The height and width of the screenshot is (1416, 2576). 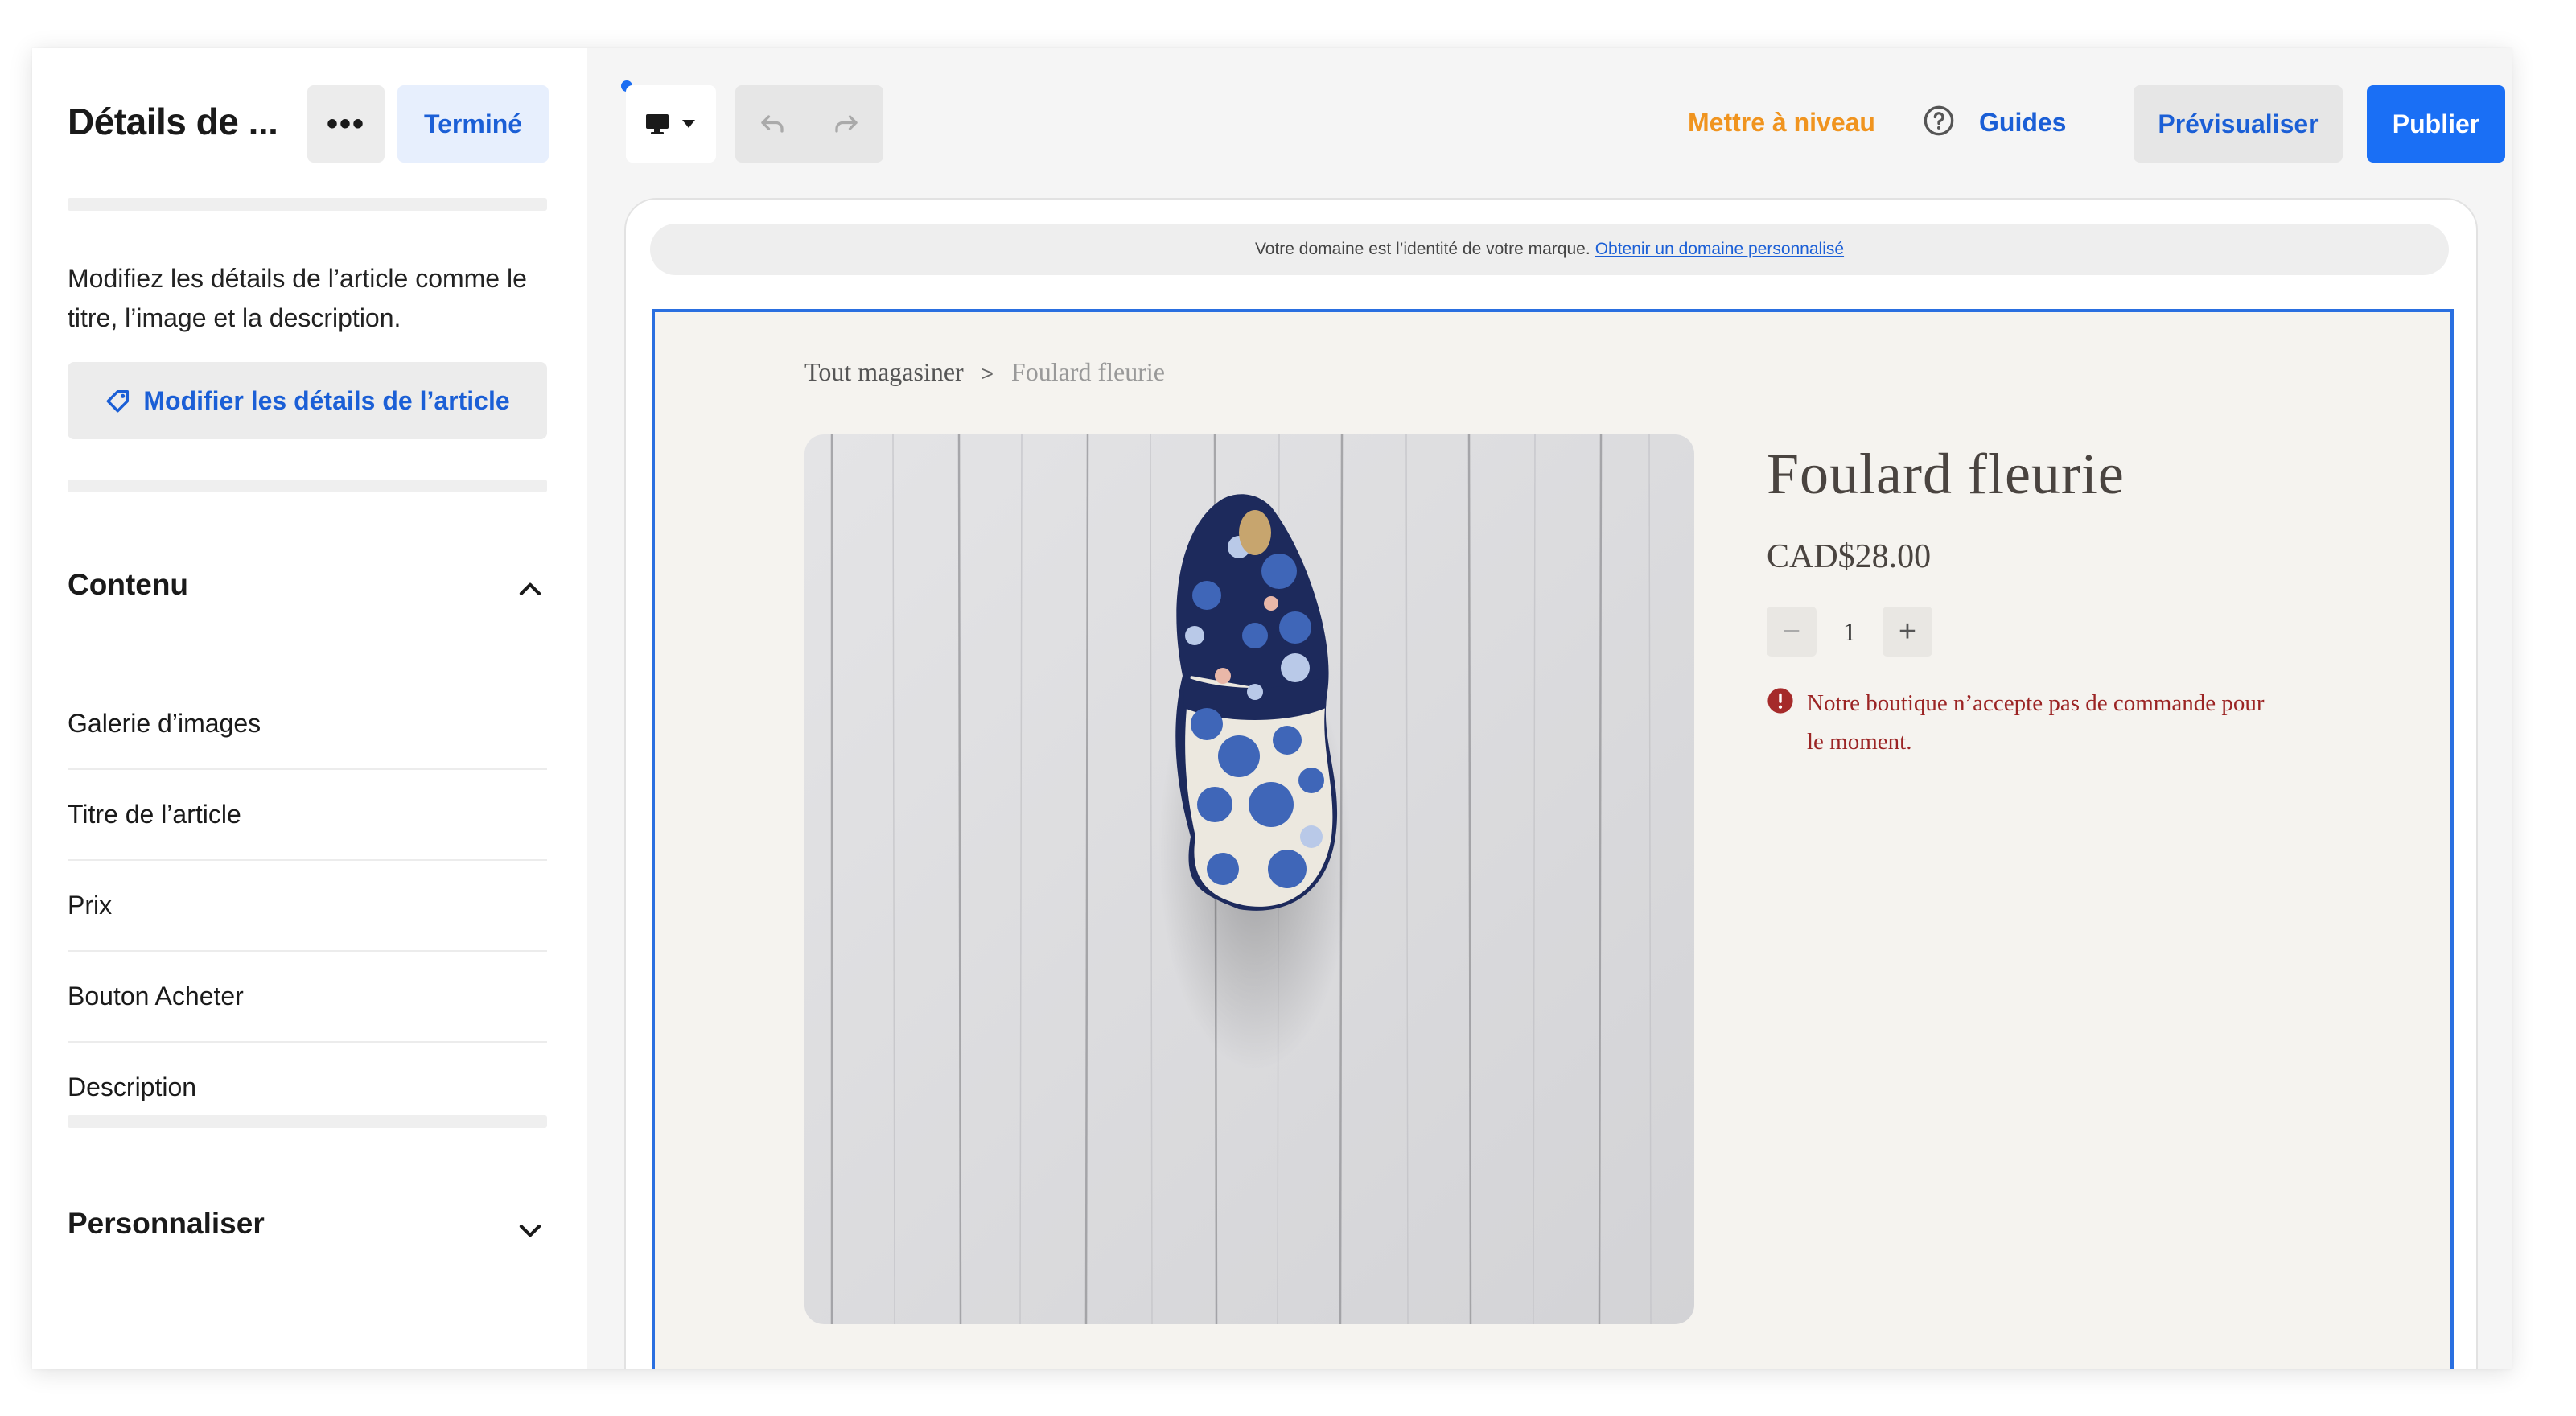 What do you see at coordinates (2022, 123) in the screenshot?
I see `guides-link: Guides` at bounding box center [2022, 123].